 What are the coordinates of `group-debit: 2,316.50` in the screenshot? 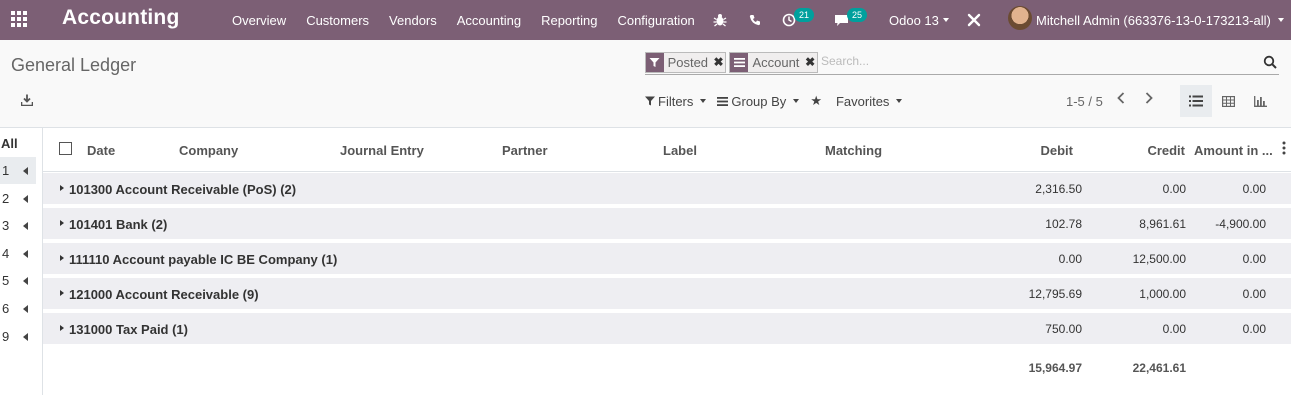 It's located at (1058, 189).